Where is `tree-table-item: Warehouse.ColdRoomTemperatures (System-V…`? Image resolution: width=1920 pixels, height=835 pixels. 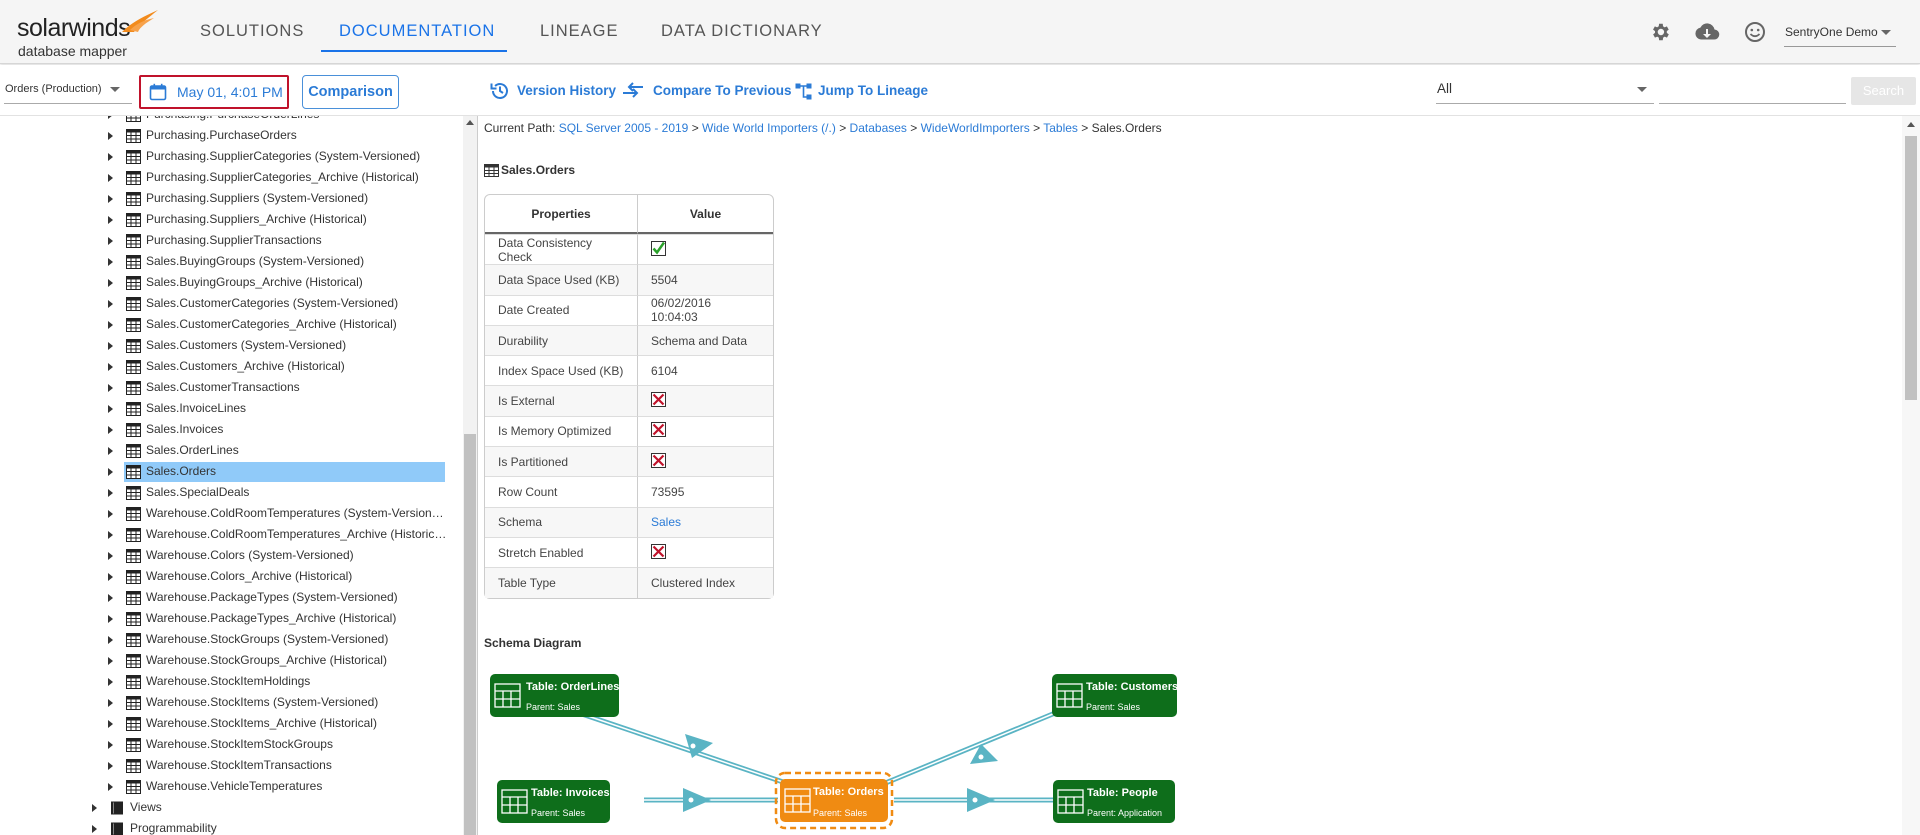 tree-table-item: Warehouse.ColdRoomTemperatures (System-V… is located at coordinates (231, 514).